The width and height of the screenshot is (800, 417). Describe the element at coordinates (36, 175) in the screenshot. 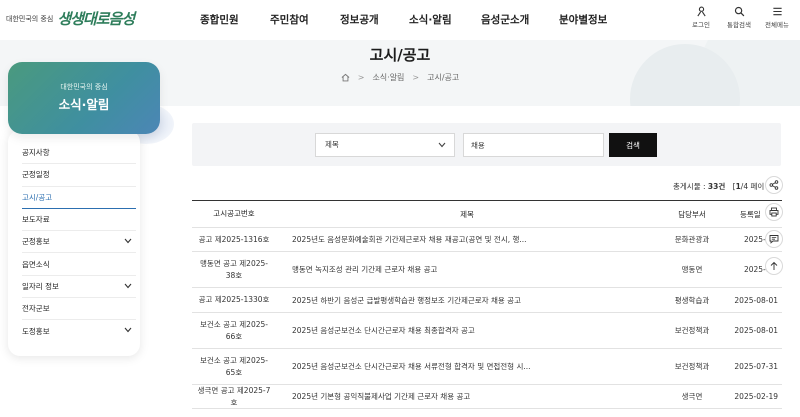

I see `sidebar-item-label: 군정일정` at that location.